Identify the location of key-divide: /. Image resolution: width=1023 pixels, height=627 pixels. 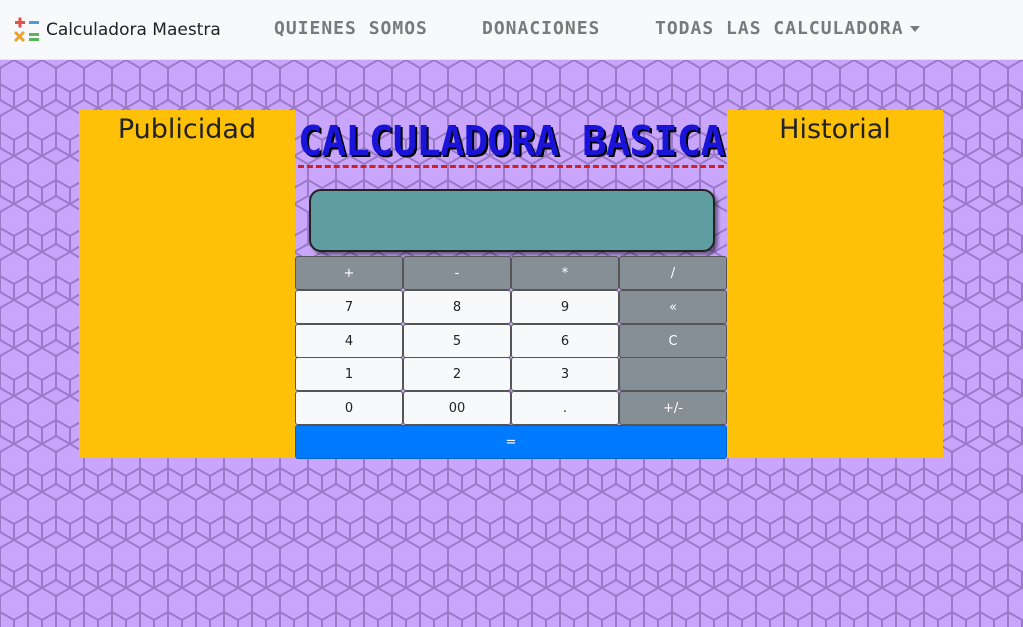
(673, 273).